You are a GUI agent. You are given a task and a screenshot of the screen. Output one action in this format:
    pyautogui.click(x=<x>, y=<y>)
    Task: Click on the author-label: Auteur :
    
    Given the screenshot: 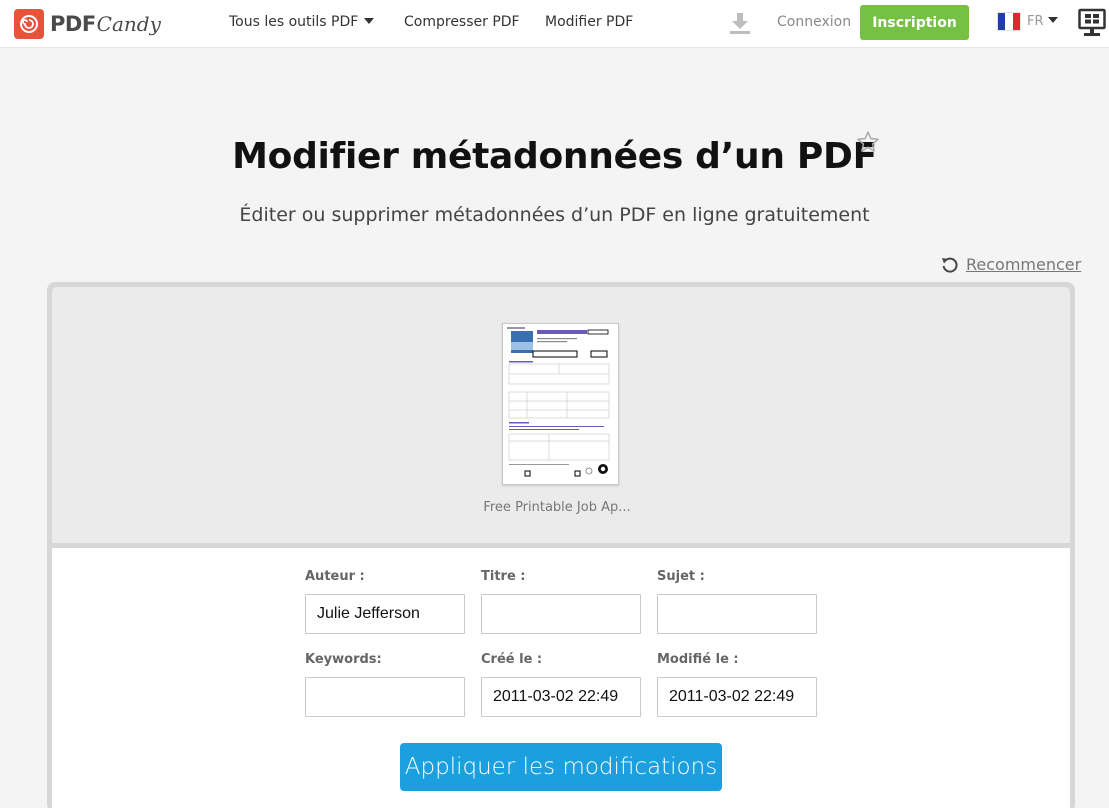 What is the action you would take?
    pyautogui.click(x=335, y=576)
    